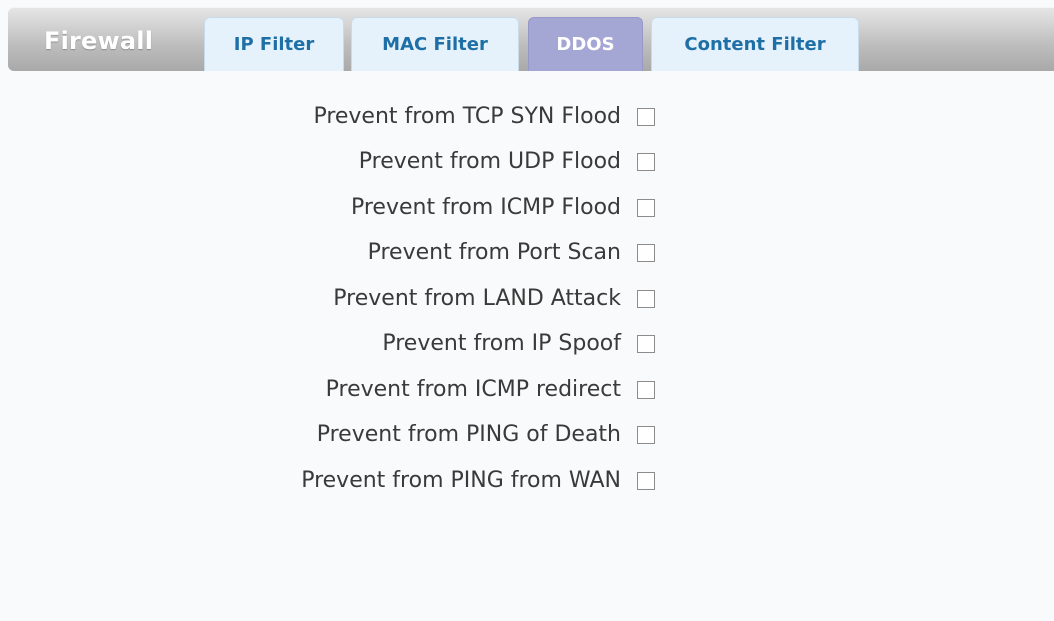 This screenshot has height=621, width=1054. I want to click on page-title: Firewall, so click(99, 41).